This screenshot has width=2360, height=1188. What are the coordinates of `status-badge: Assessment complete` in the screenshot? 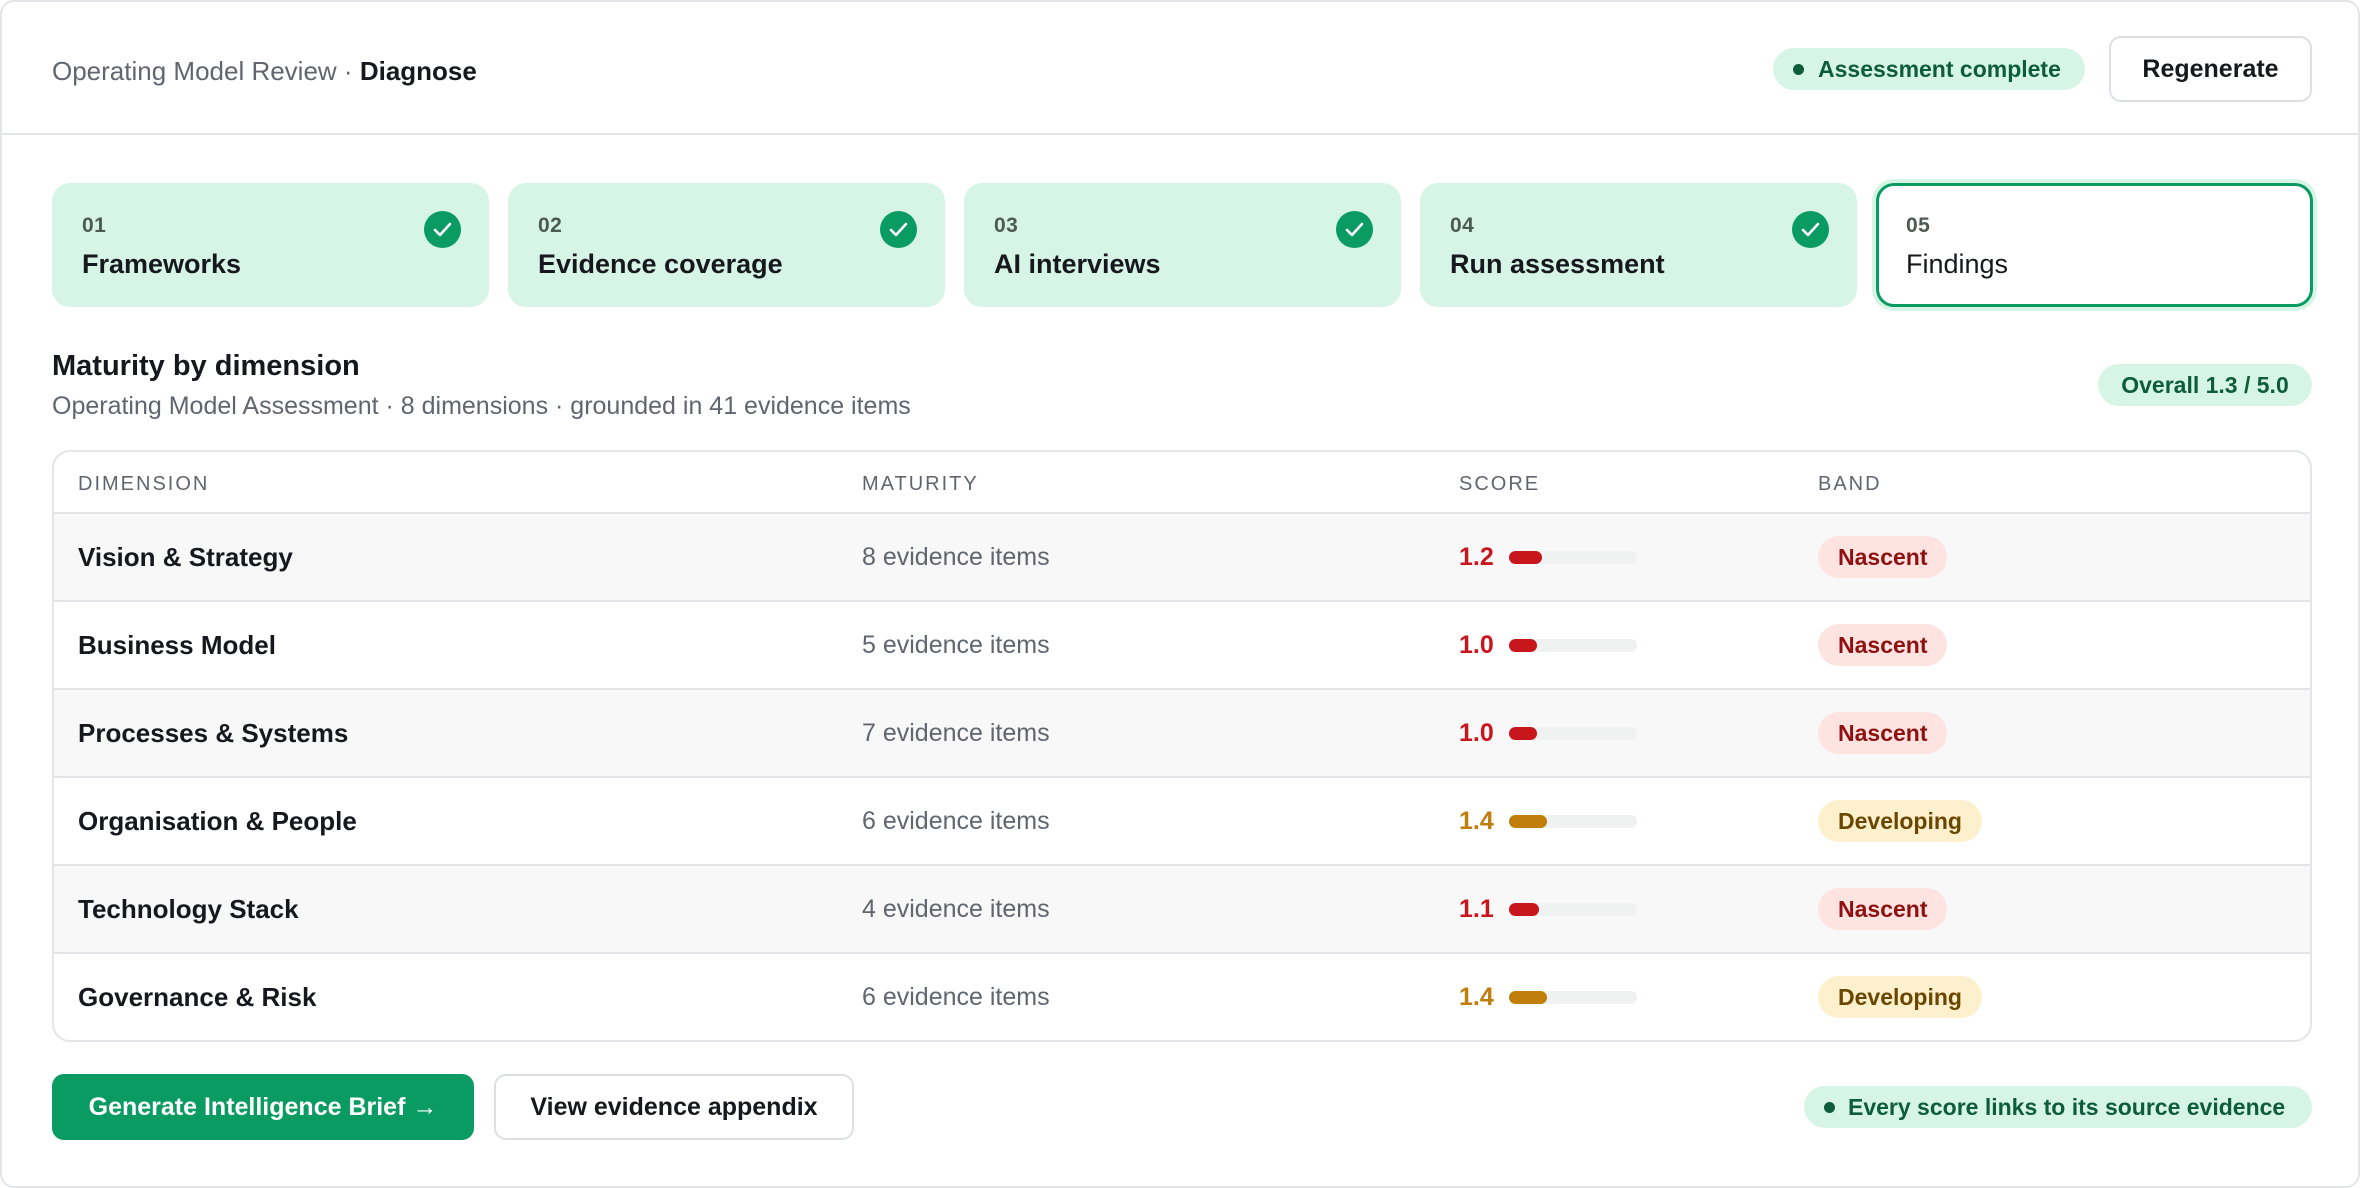 It's located at (1929, 69).